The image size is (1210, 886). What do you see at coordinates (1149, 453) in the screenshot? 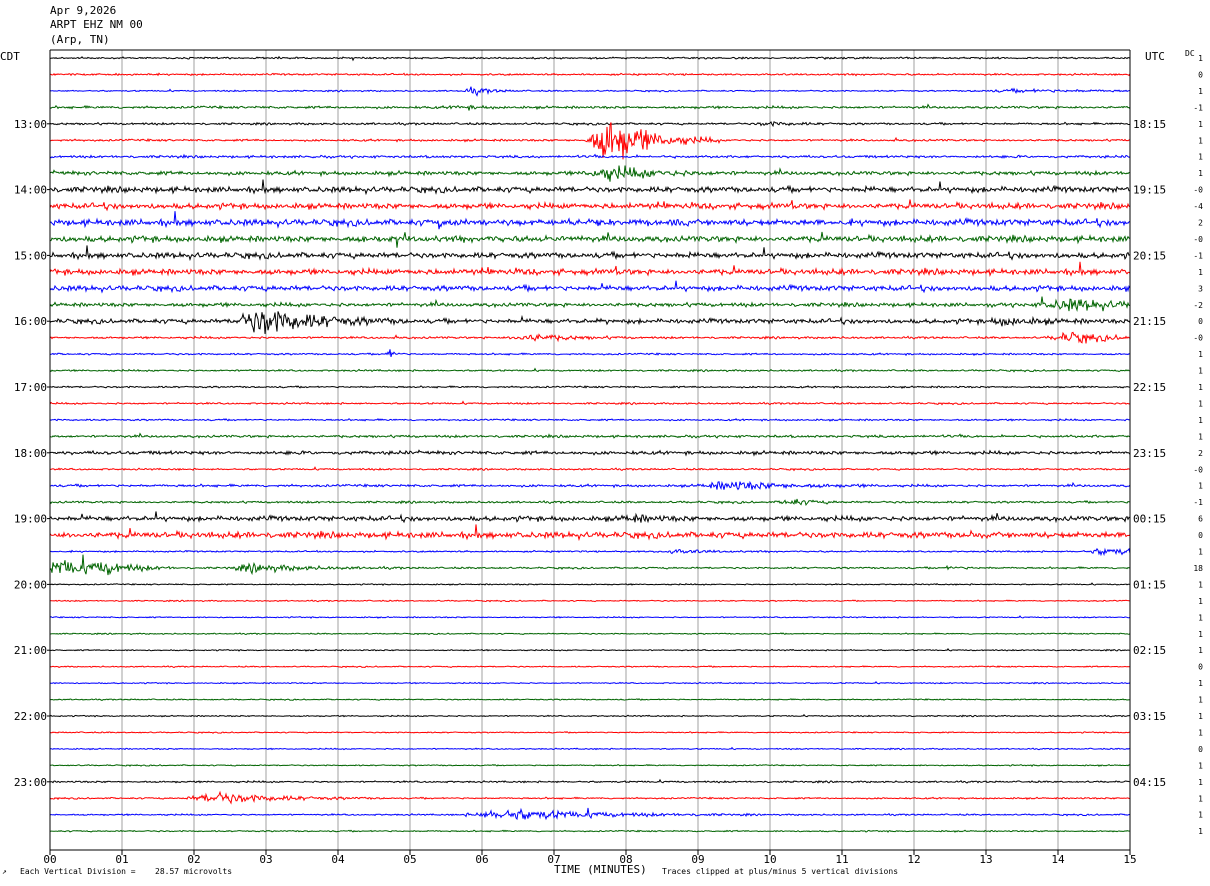
I see `utc-hour-label: 23:15` at bounding box center [1149, 453].